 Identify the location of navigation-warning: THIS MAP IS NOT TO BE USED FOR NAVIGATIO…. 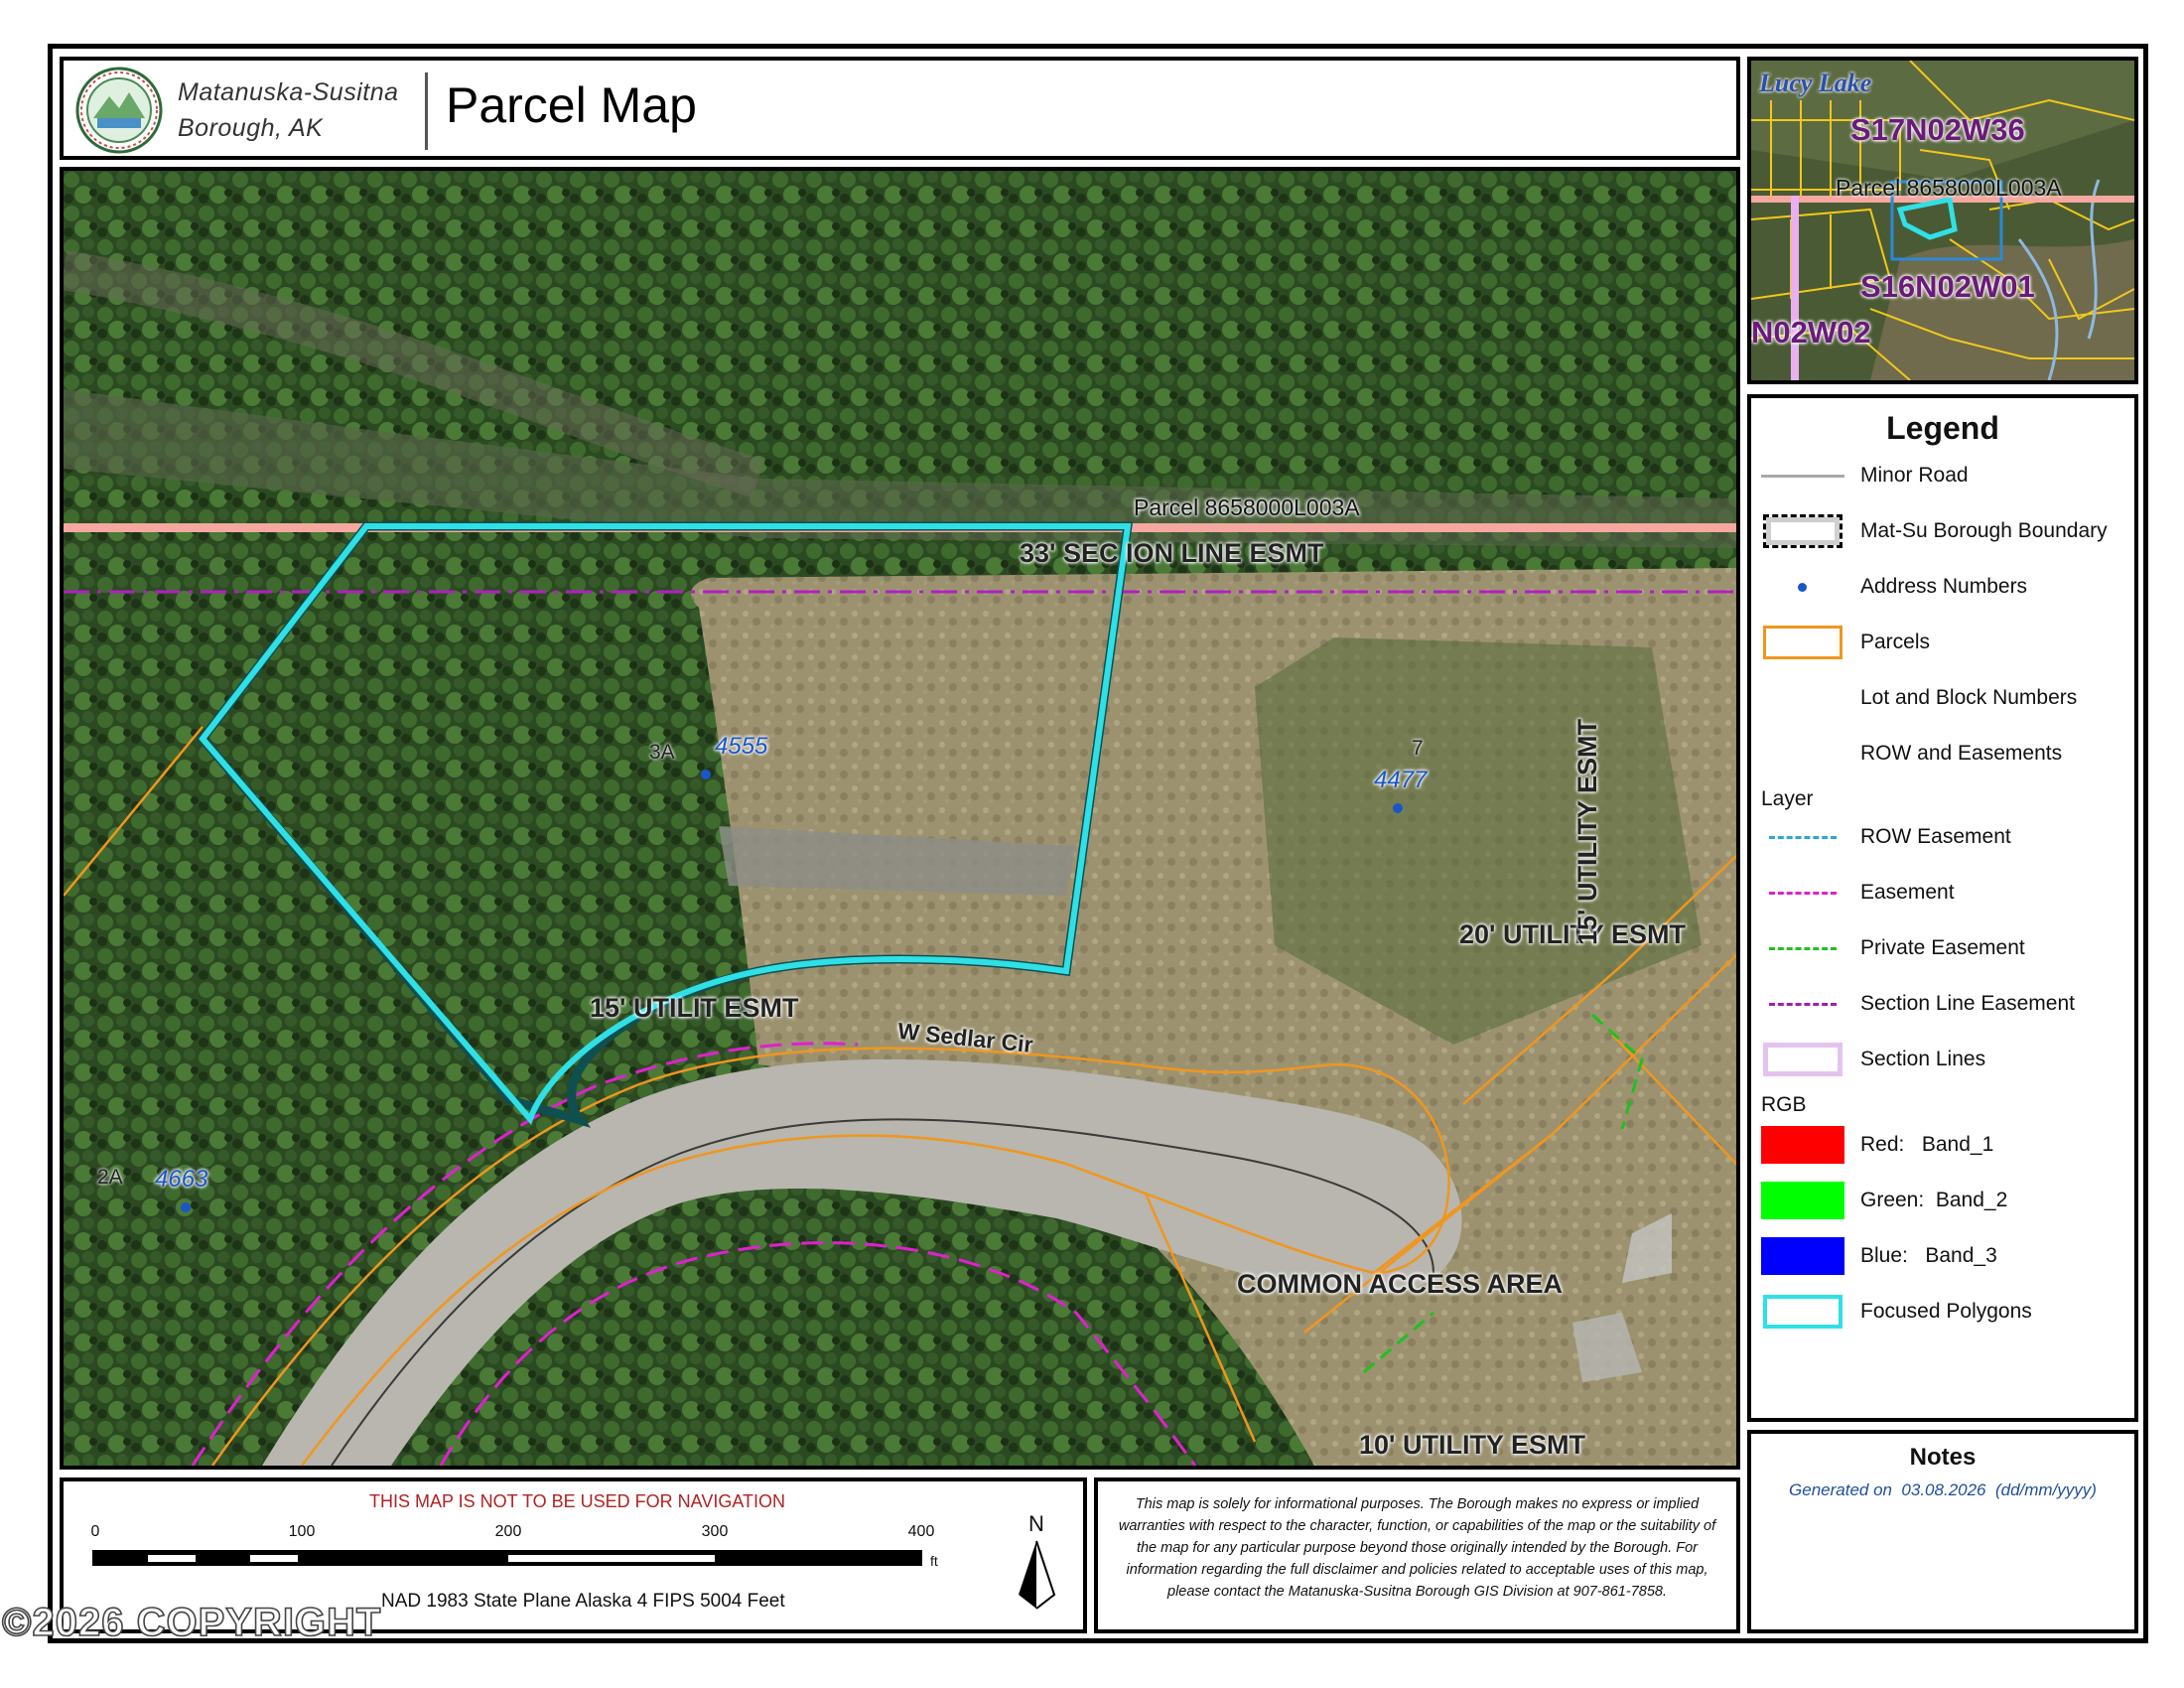
(577, 1501).